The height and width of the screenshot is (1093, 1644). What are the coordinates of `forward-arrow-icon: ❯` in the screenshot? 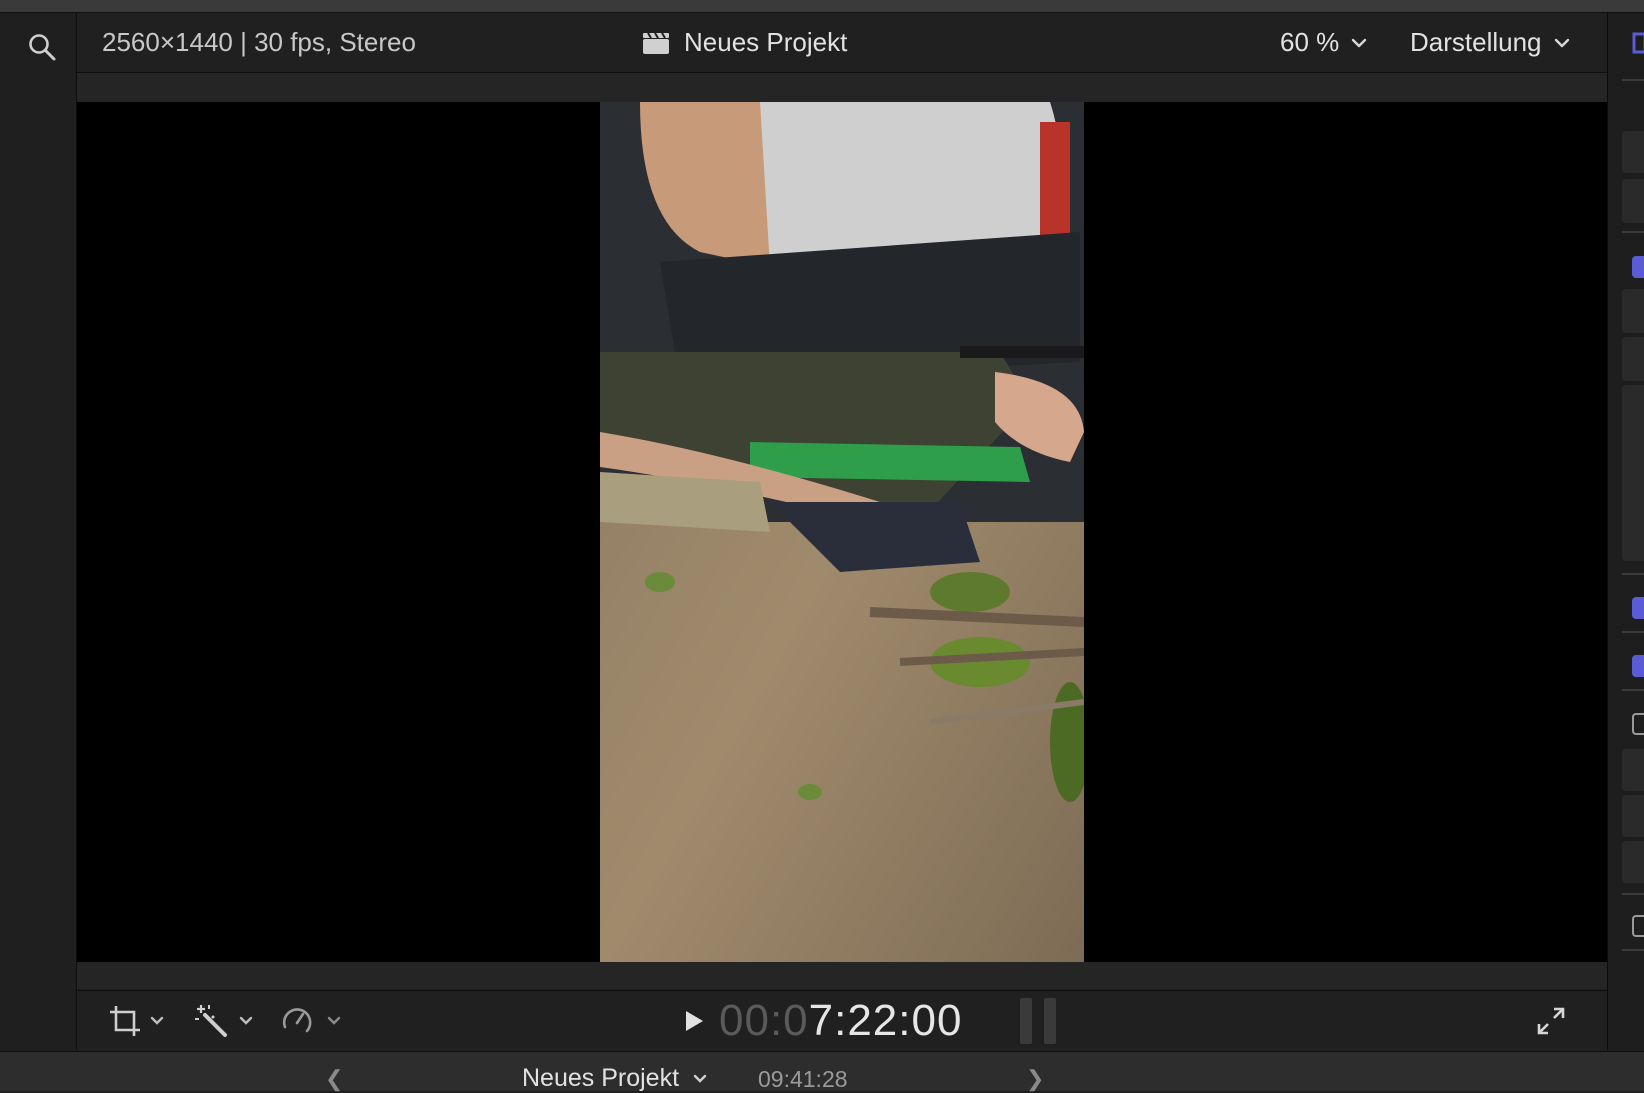 It's located at (1035, 1079).